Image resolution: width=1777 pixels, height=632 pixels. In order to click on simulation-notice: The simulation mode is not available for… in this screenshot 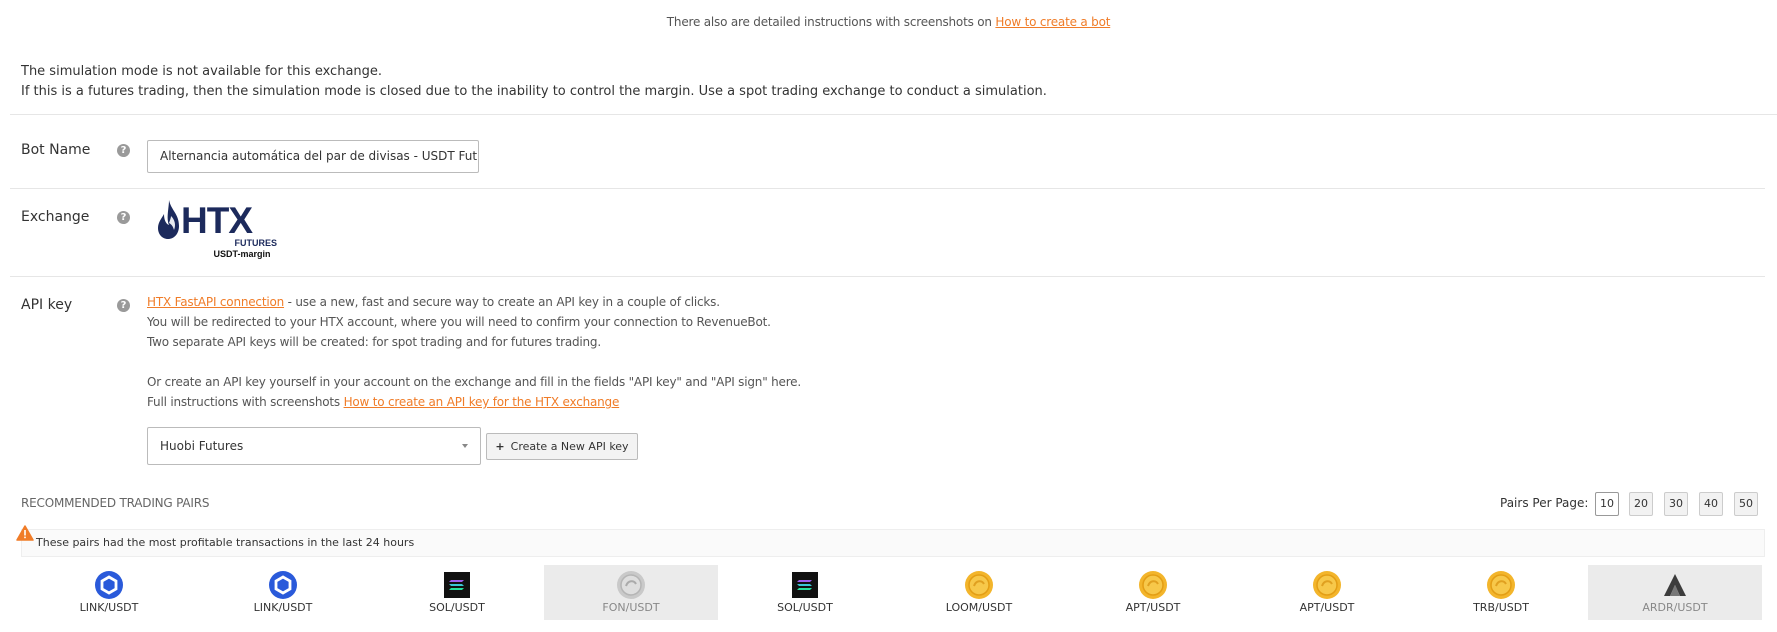, I will do `click(534, 82)`.